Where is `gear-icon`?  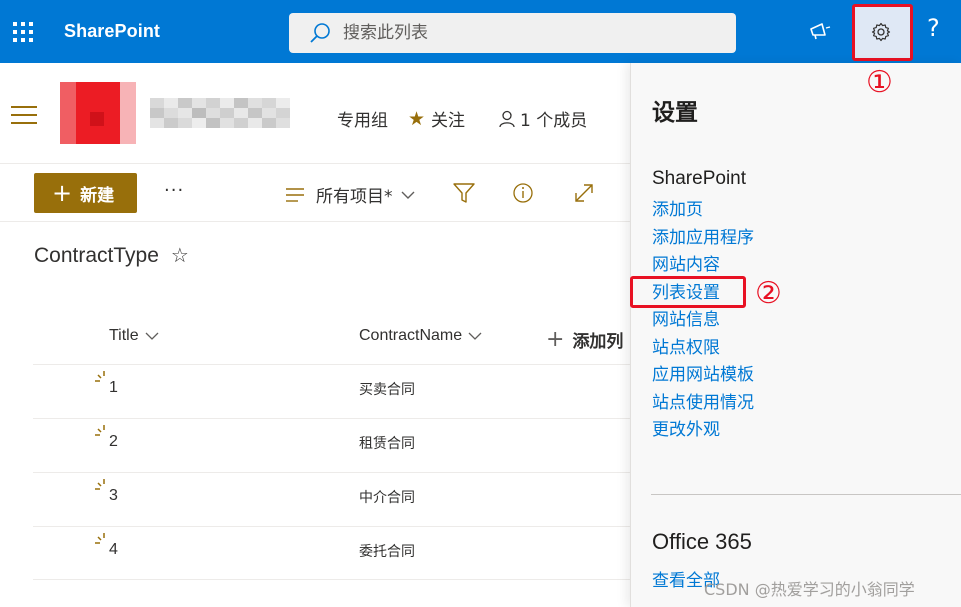 gear-icon is located at coordinates (881, 32).